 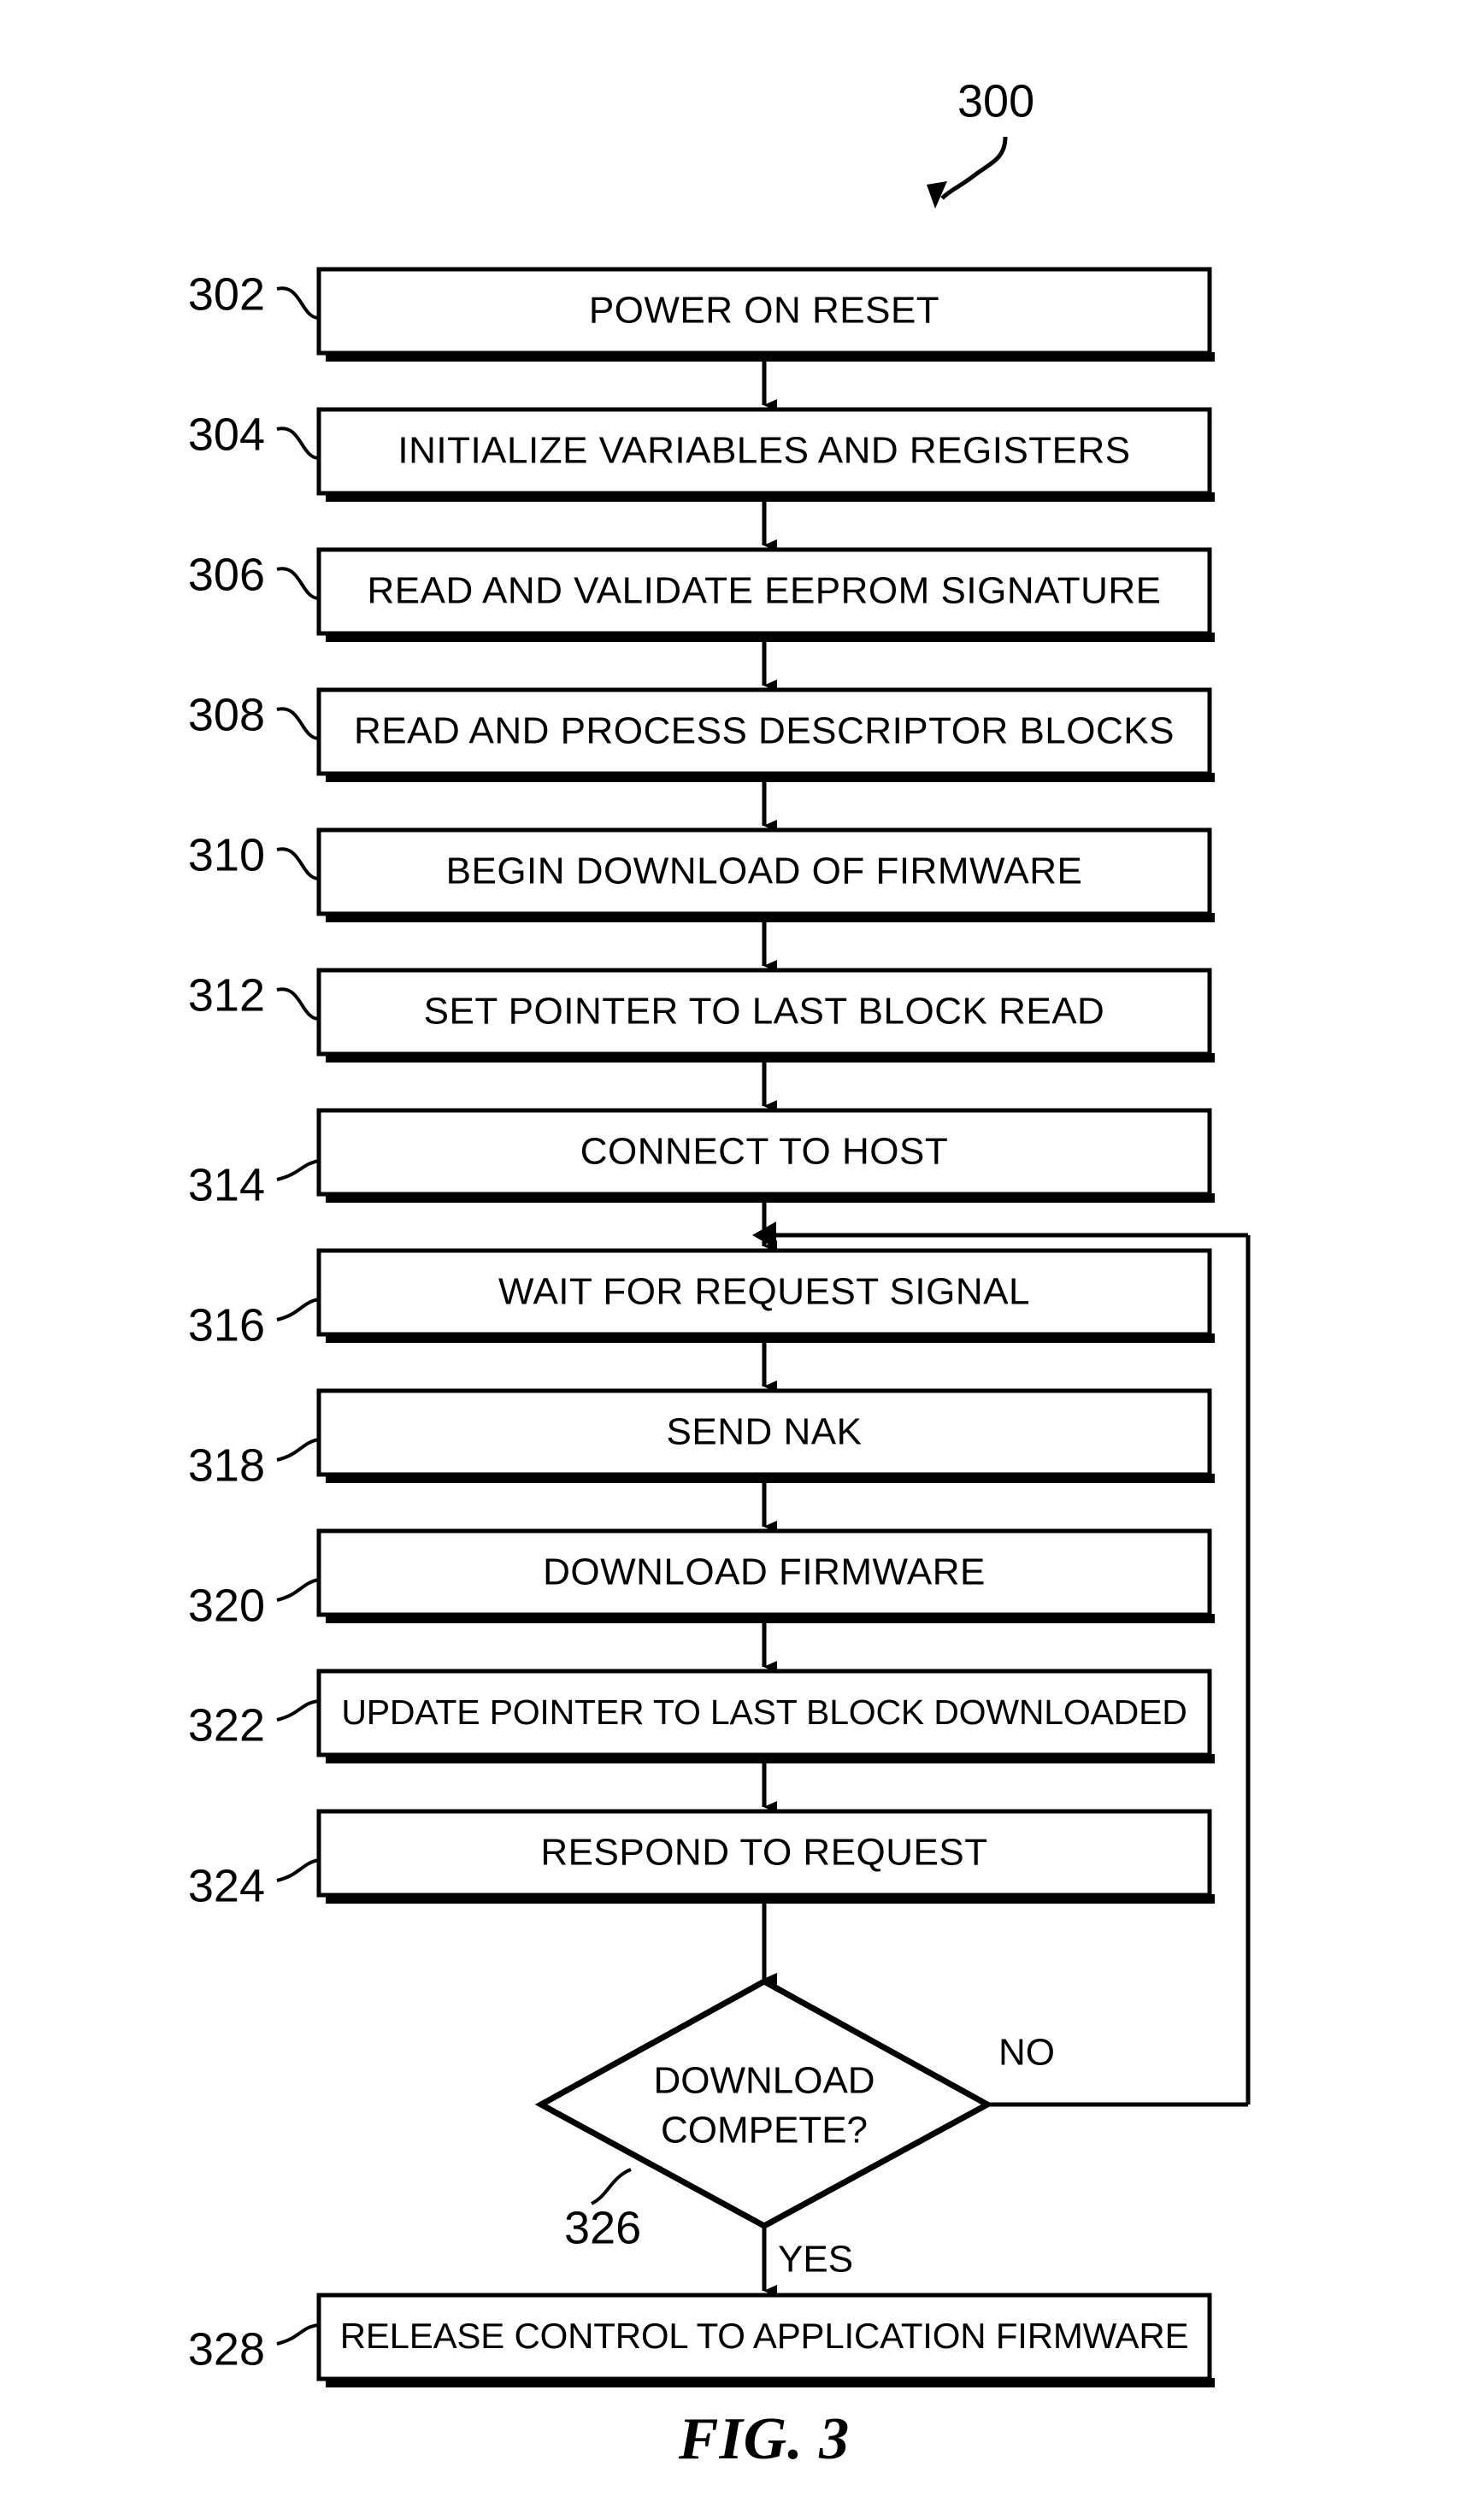 What do you see at coordinates (298, 584) in the screenshot?
I see `flow-node-306-leader` at bounding box center [298, 584].